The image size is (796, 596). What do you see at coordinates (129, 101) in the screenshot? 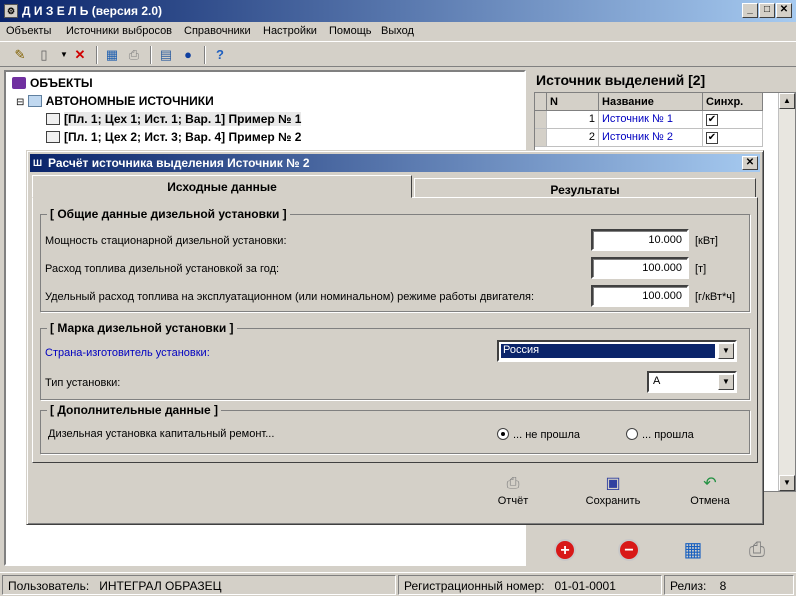
I see `tree-group-label: АВТОНОМНЫЕ ИСТОЧНИКИ` at bounding box center [129, 101].